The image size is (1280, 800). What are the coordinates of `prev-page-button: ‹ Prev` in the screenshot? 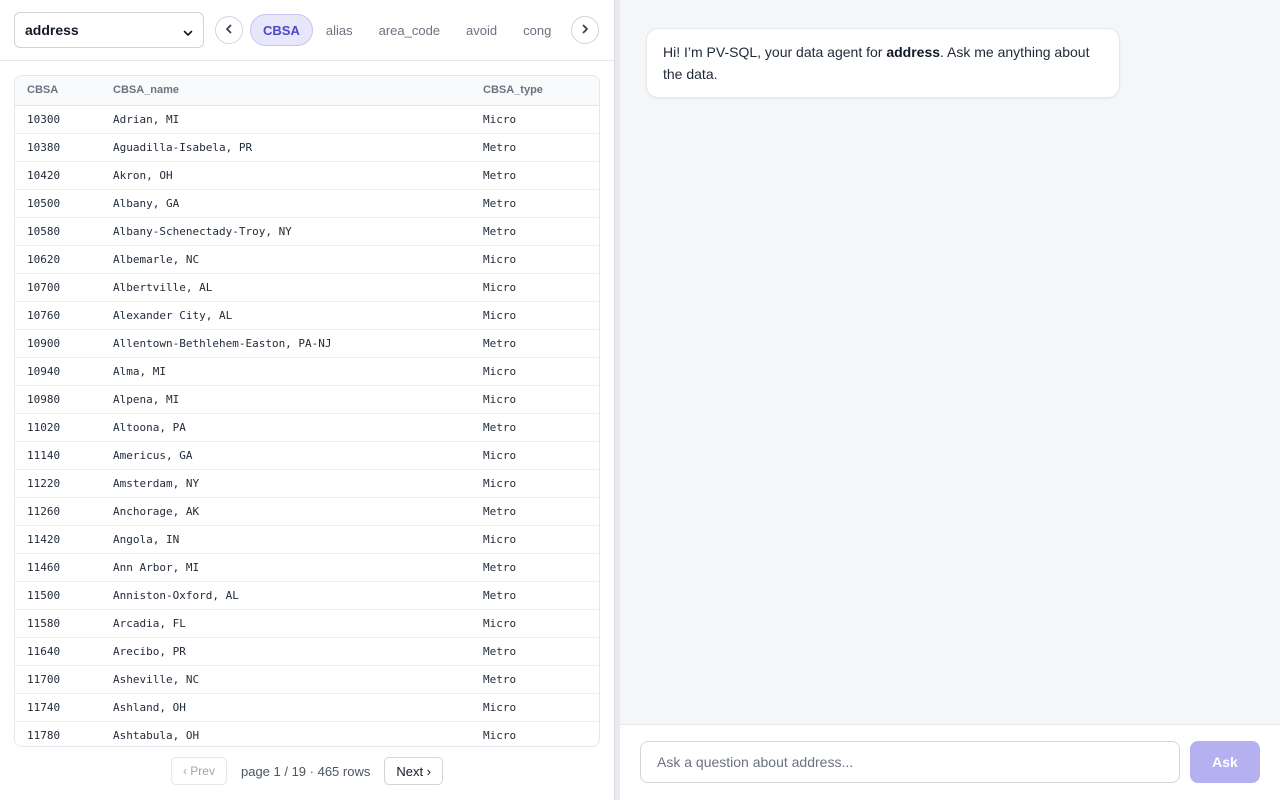 It's located at (198, 771).